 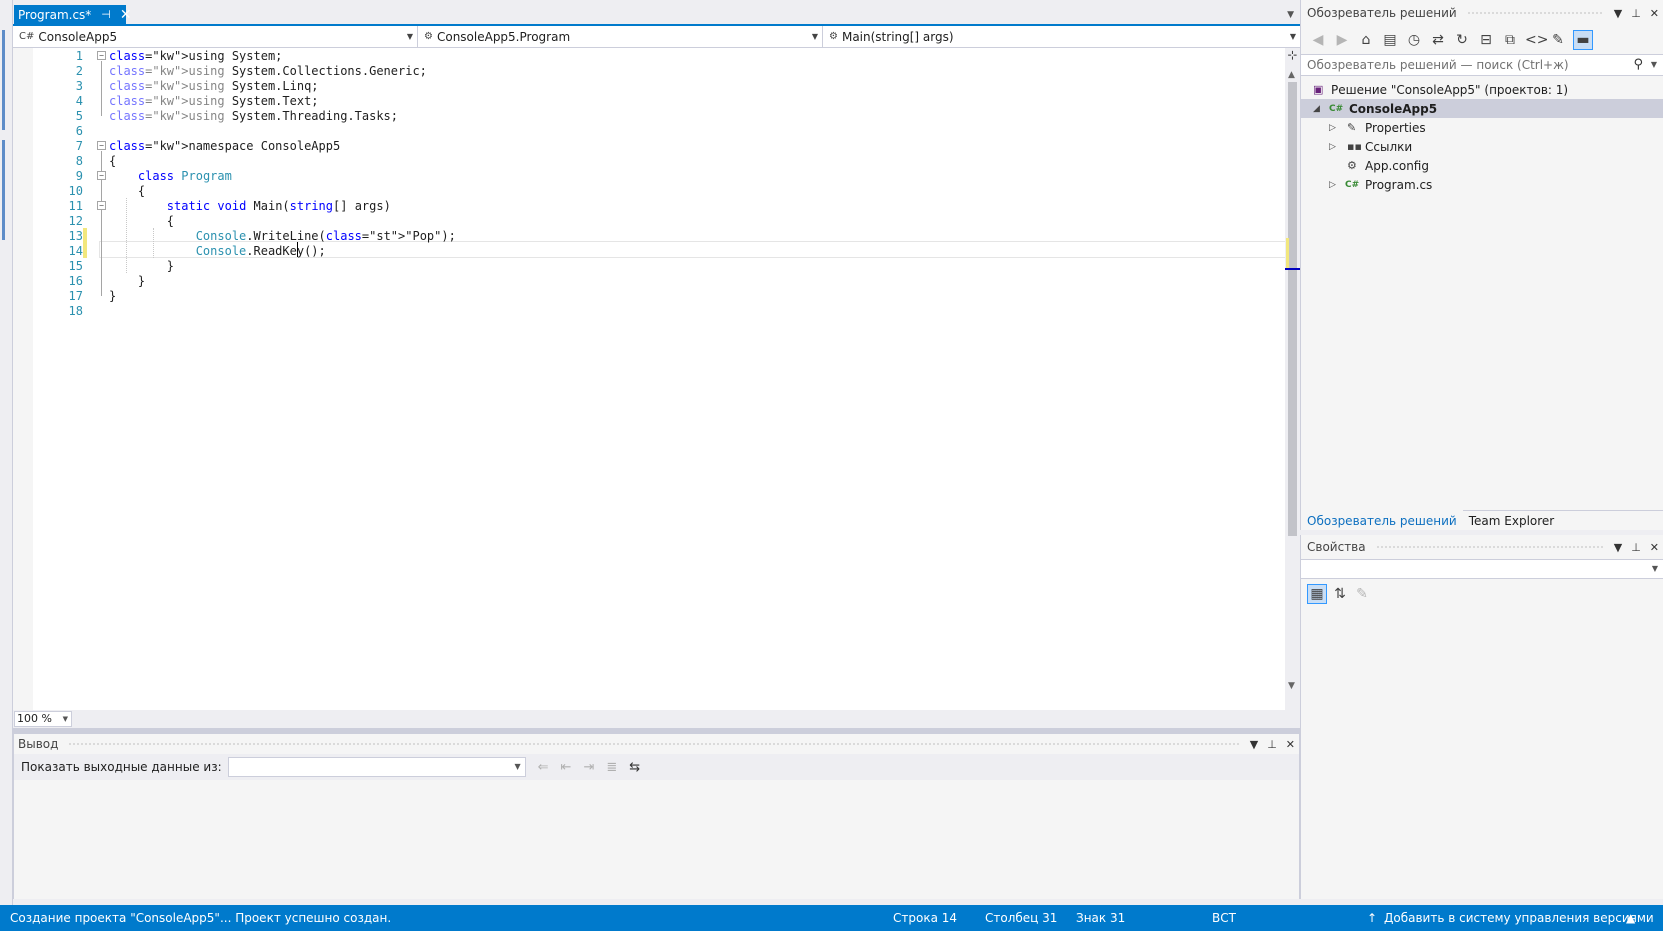 What do you see at coordinates (1292, 379) in the screenshot?
I see `editor-vertical-scrollbar: ⊹ ▲ ▼` at bounding box center [1292, 379].